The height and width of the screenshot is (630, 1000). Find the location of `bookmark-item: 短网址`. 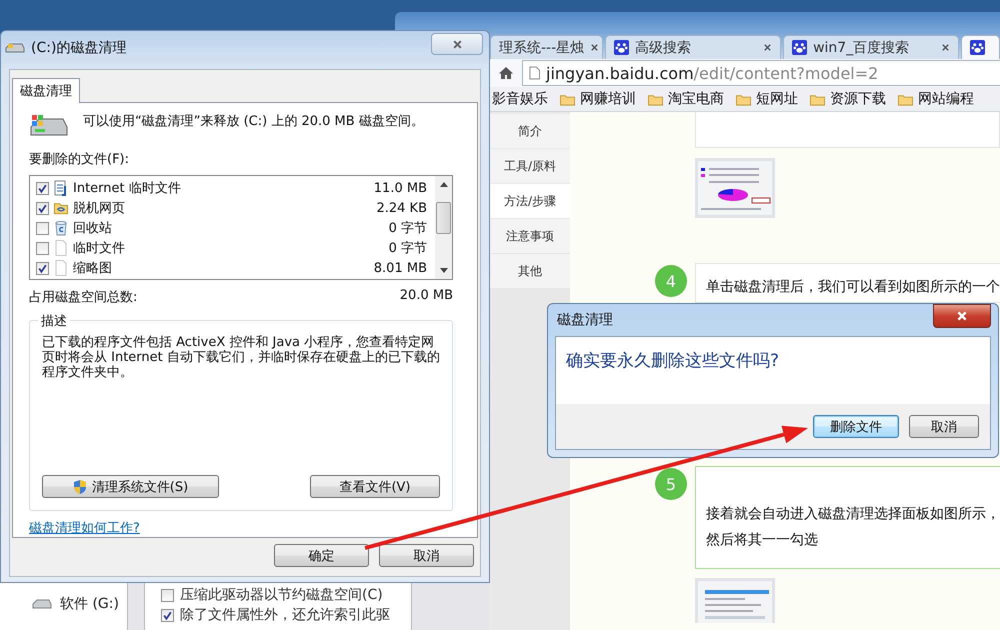

bookmark-item: 短网址 is located at coordinates (767, 99).